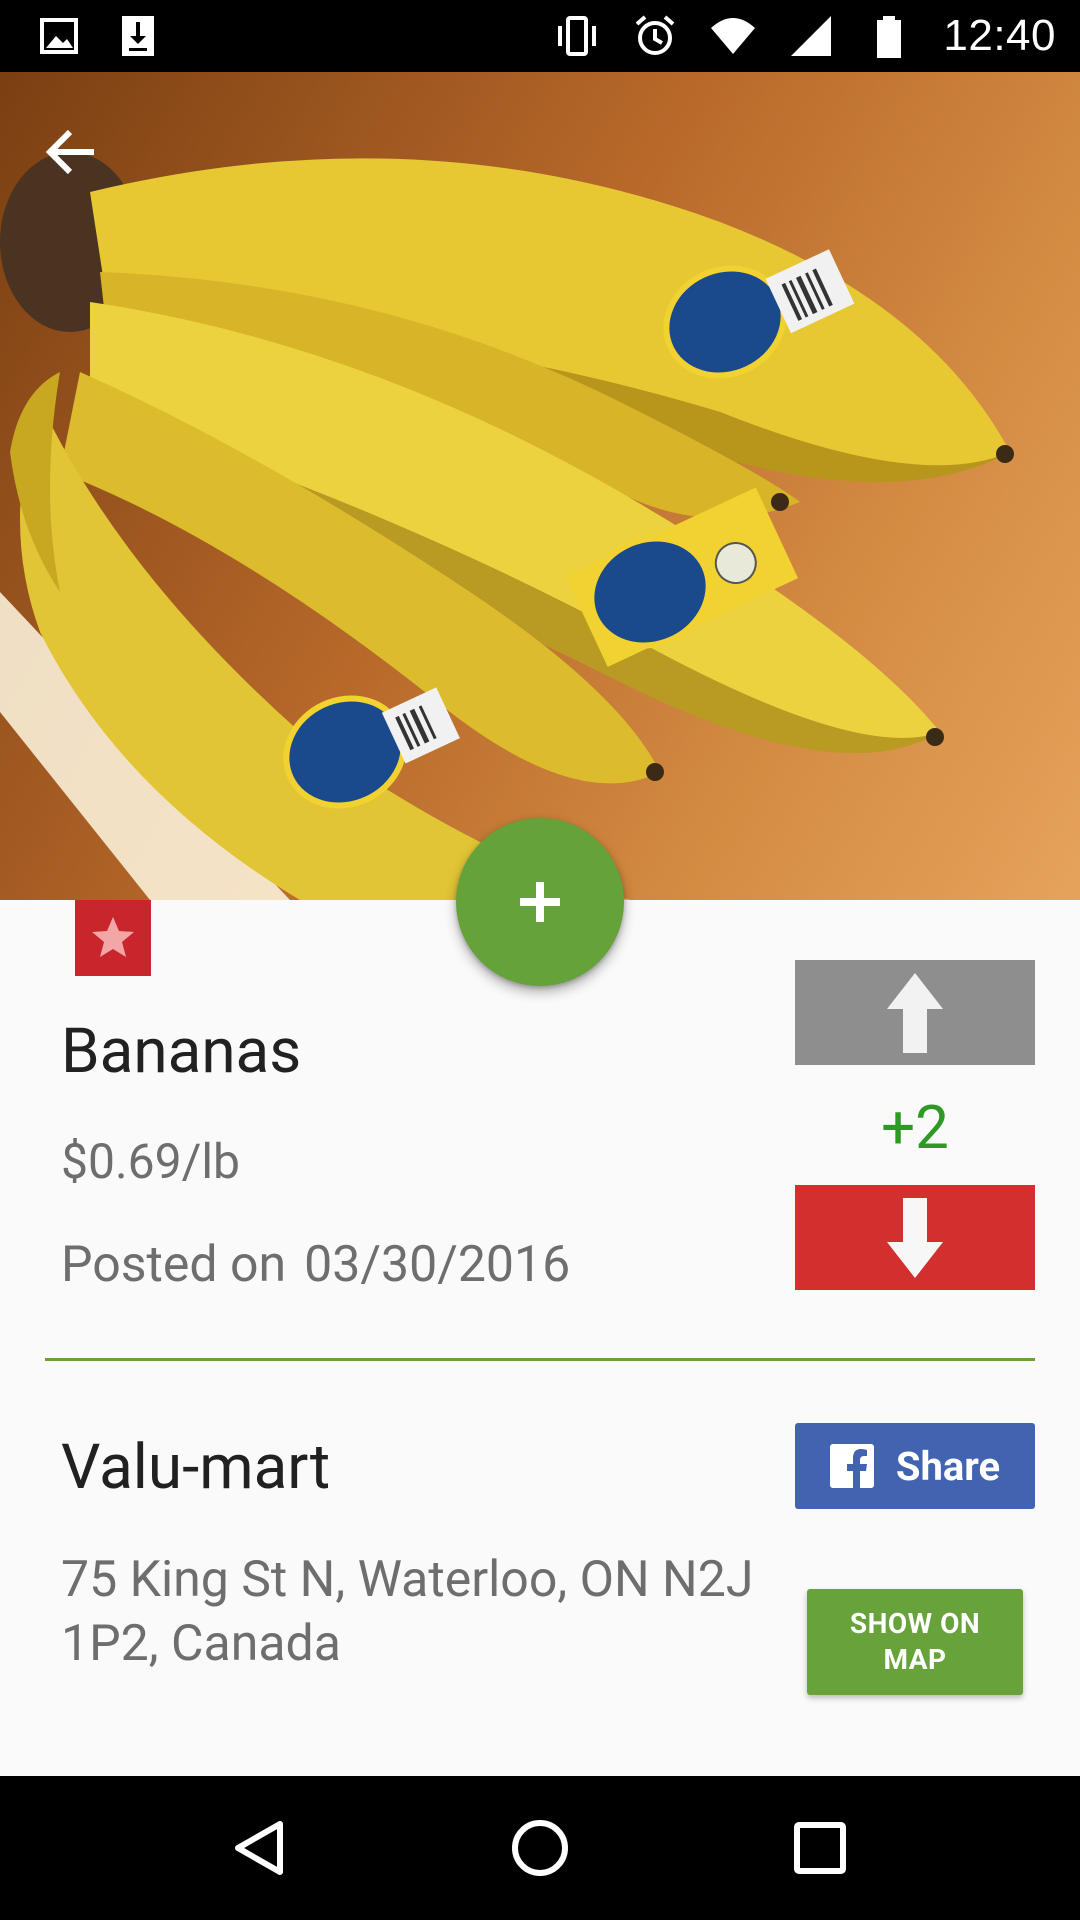 Image resolution: width=1080 pixels, height=1920 pixels. Describe the element at coordinates (948, 1466) in the screenshot. I see `share-label: Share` at that location.